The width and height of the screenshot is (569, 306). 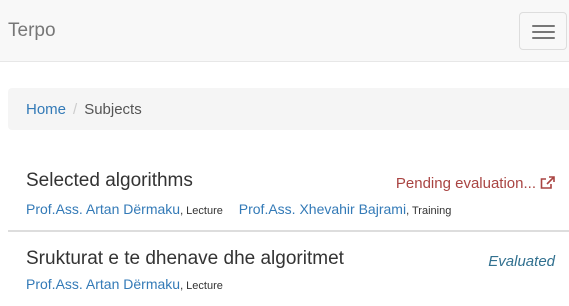 I want to click on subject-title: Selected algorithms, so click(x=109, y=180).